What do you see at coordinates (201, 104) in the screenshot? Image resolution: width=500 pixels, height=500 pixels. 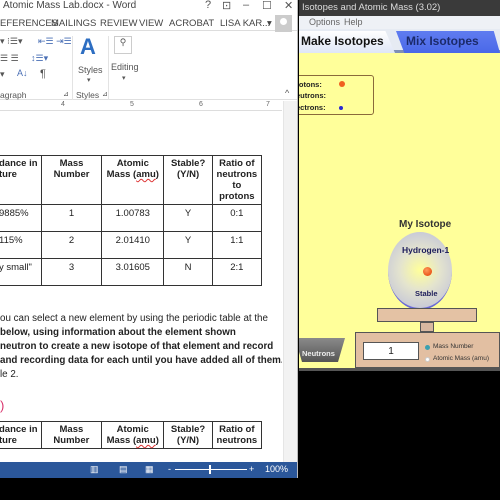 I see `ruler-mark: 6` at bounding box center [201, 104].